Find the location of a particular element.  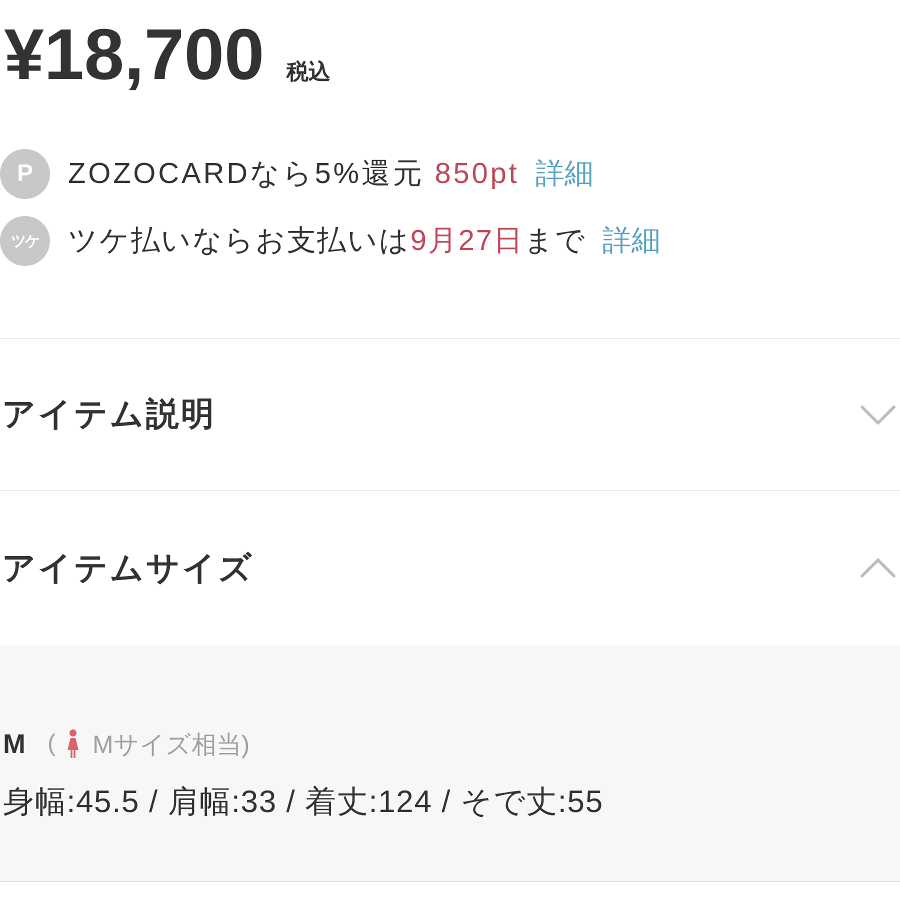

chevron-up-icon is located at coordinates (878, 568).